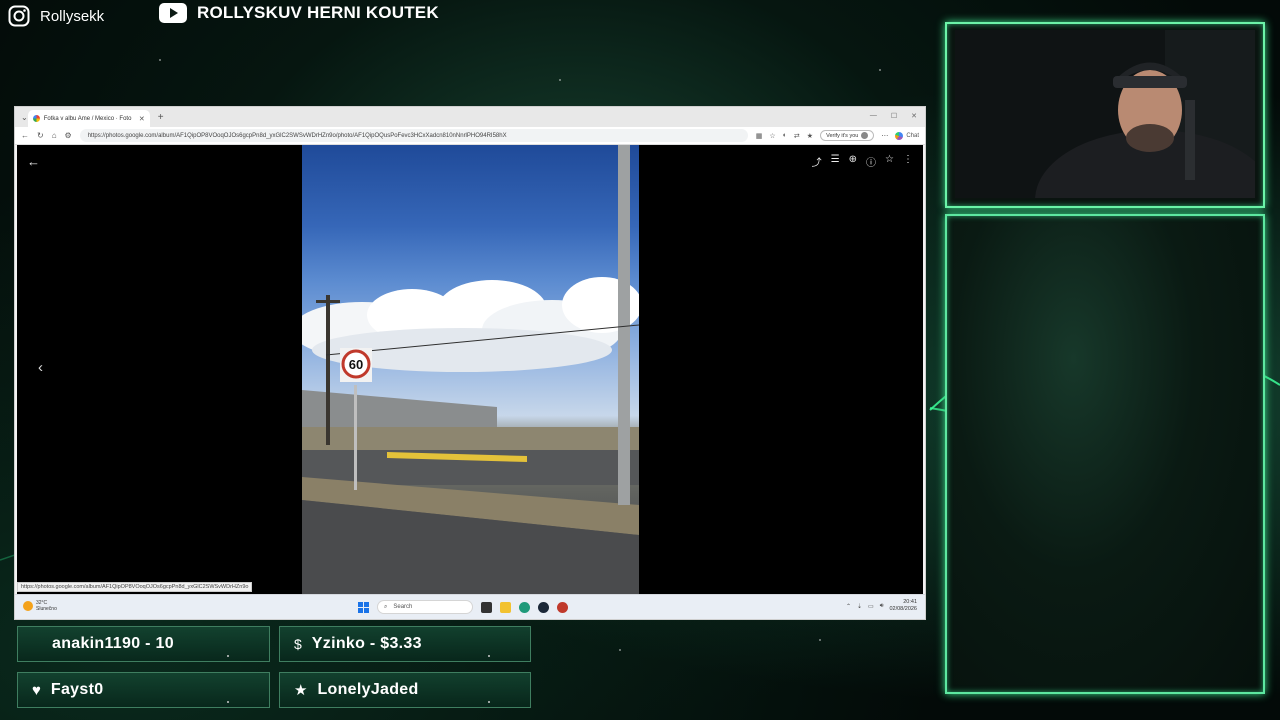  What do you see at coordinates (301, 690) in the screenshot?
I see `star-icon: ★` at bounding box center [301, 690].